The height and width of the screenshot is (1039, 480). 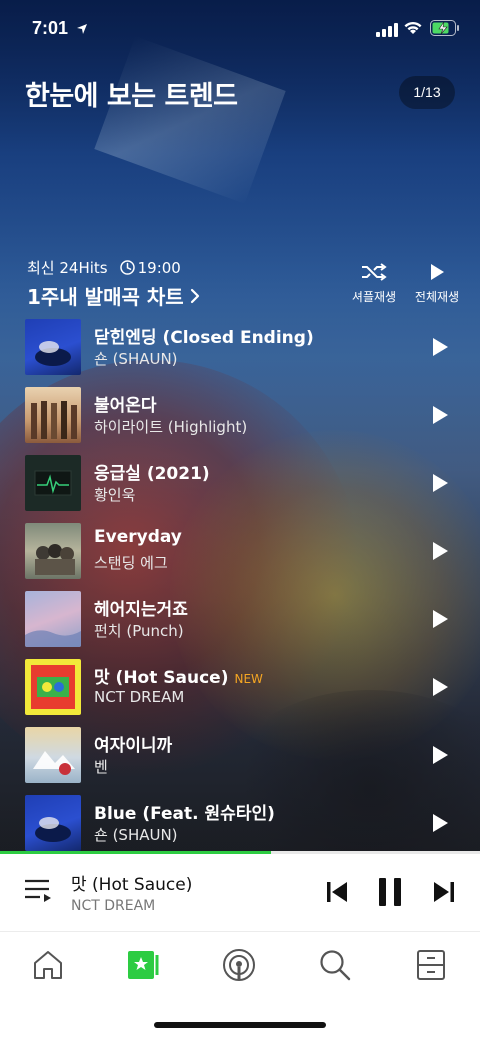 I want to click on now-playing-title: 맛 (Hot Sauce), so click(x=132, y=885).